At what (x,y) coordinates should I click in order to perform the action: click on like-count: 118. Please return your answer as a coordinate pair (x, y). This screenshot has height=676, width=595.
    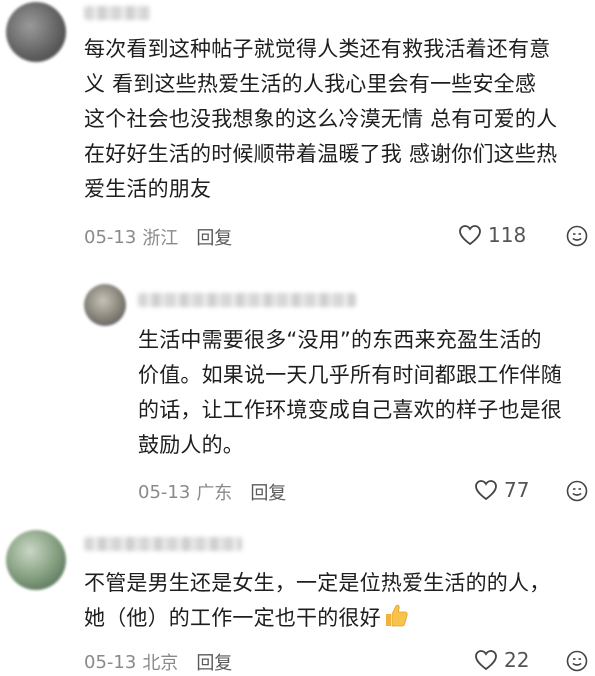
    Looking at the image, I should click on (507, 235).